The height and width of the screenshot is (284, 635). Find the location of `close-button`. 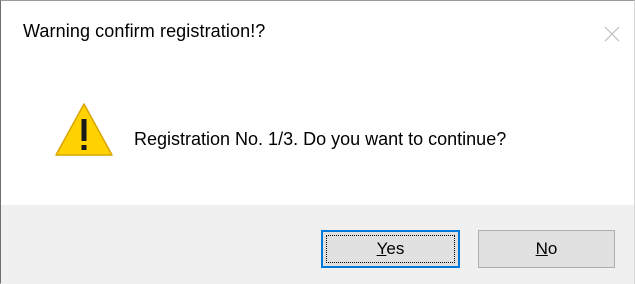

close-button is located at coordinates (612, 34).